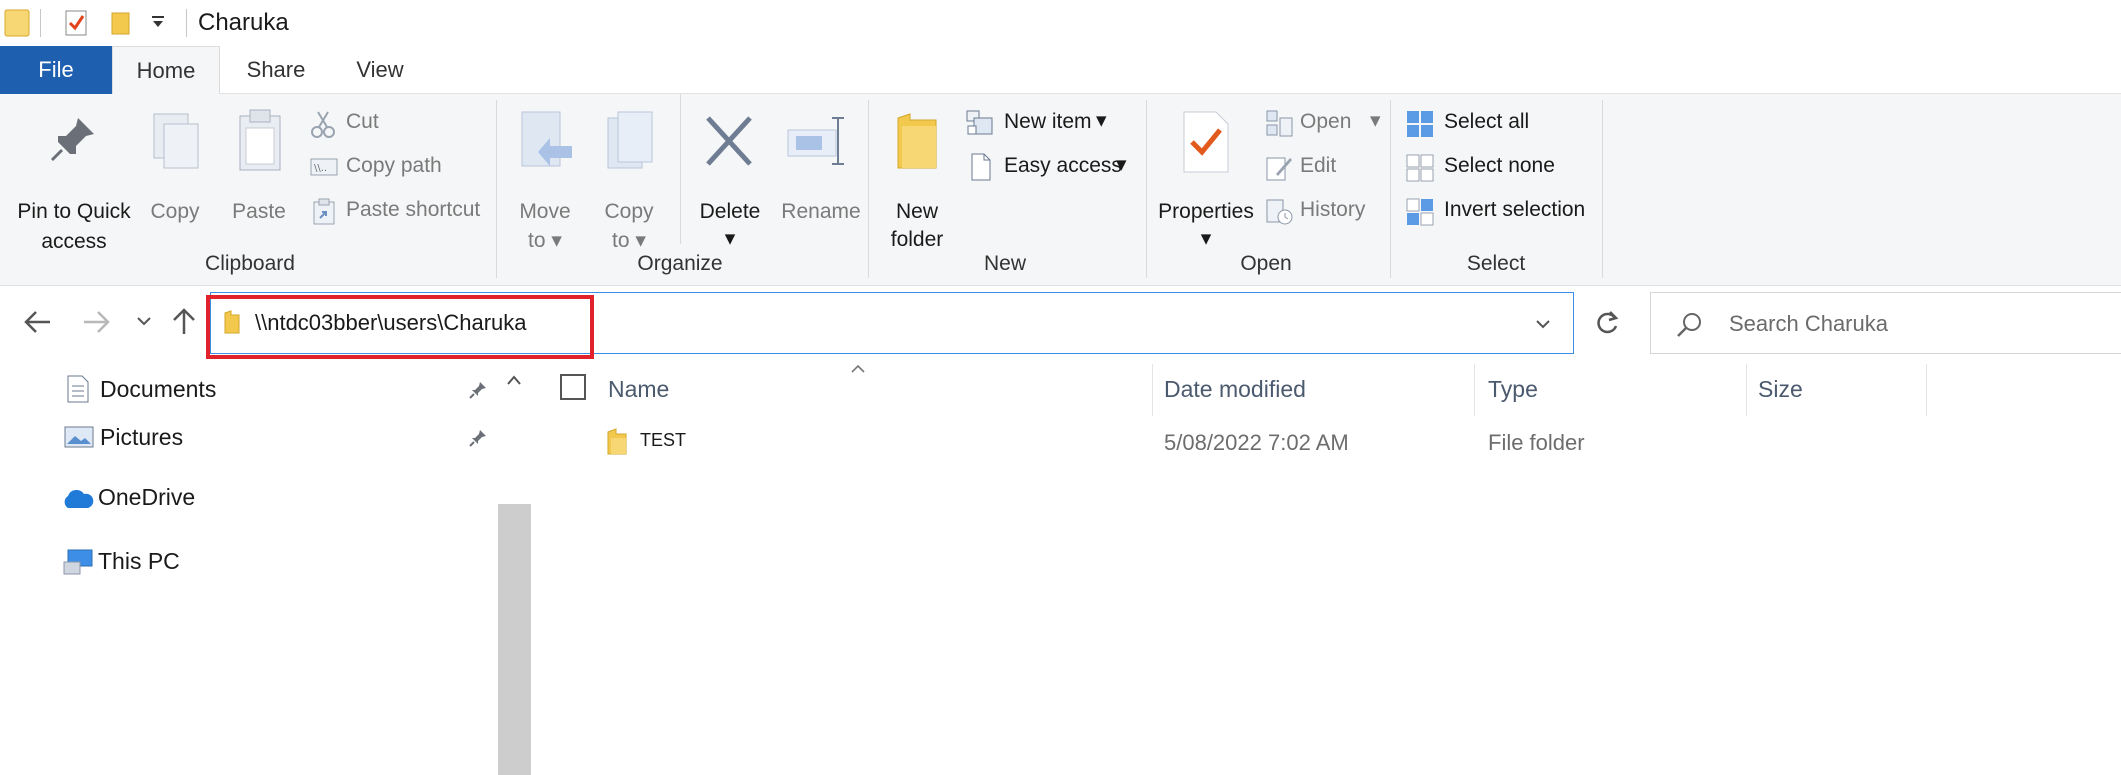 The height and width of the screenshot is (775, 2121). What do you see at coordinates (1506, 124) in the screenshot?
I see `select-all-button: Select all` at bounding box center [1506, 124].